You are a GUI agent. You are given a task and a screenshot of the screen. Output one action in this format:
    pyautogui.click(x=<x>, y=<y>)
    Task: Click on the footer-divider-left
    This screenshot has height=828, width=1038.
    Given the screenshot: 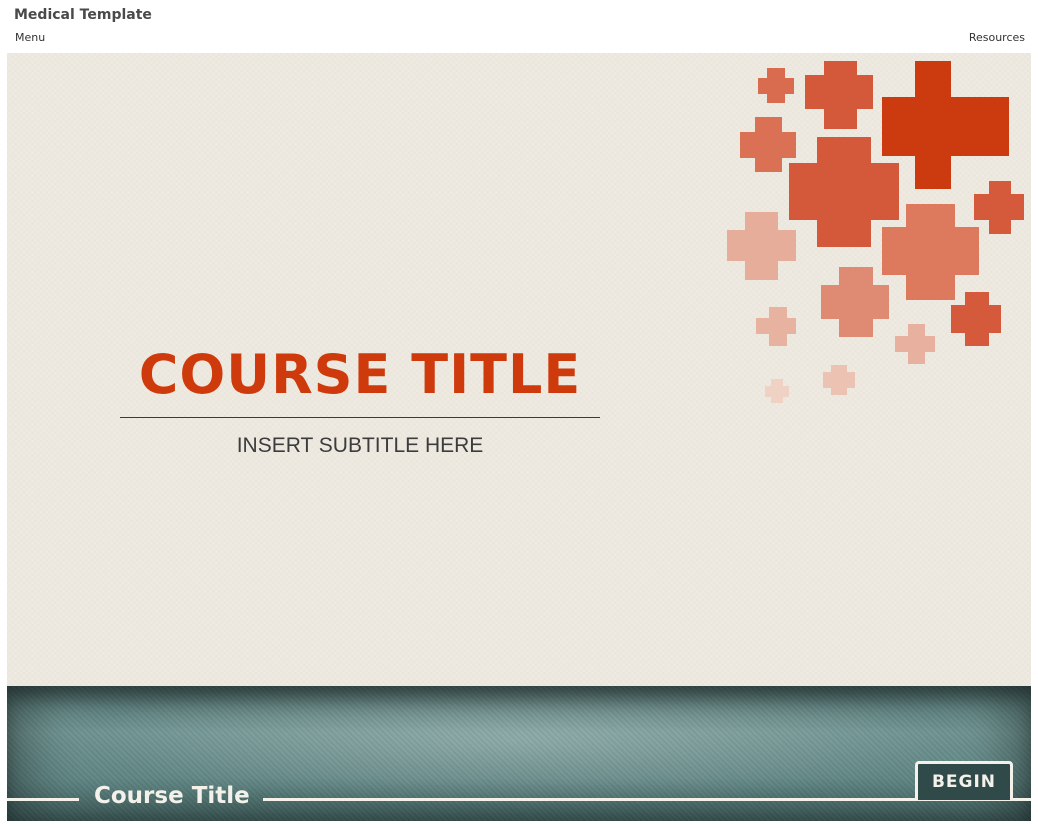 What is the action you would take?
    pyautogui.click(x=43, y=799)
    